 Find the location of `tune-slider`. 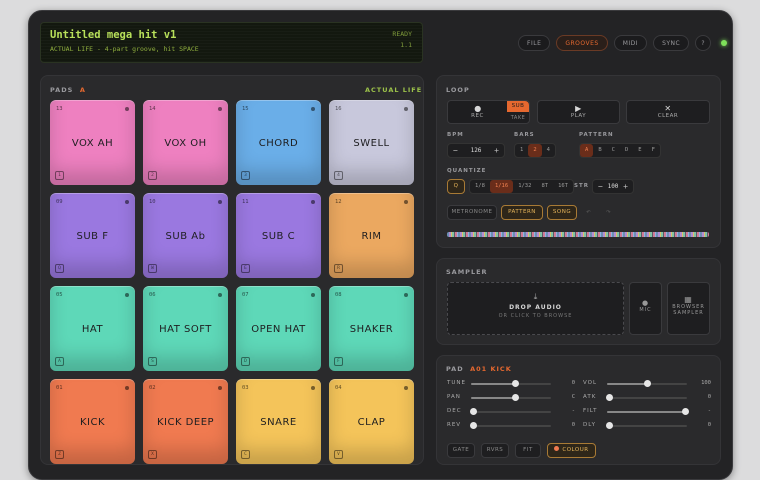

tune-slider is located at coordinates (511, 383).